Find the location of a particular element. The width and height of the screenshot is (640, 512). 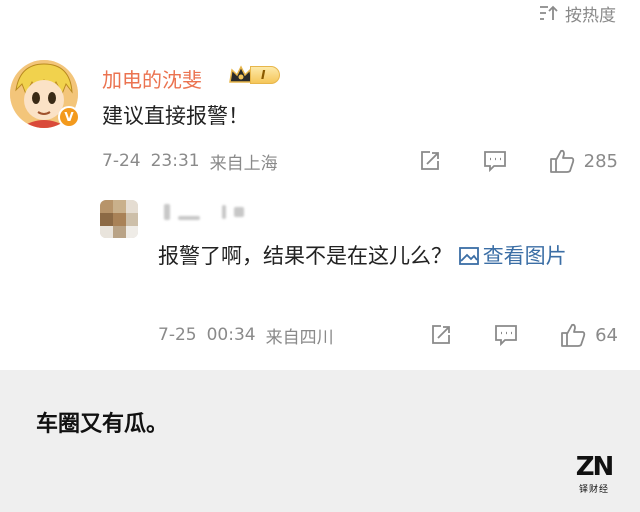

watermark-mark: ZN is located at coordinates (595, 467).